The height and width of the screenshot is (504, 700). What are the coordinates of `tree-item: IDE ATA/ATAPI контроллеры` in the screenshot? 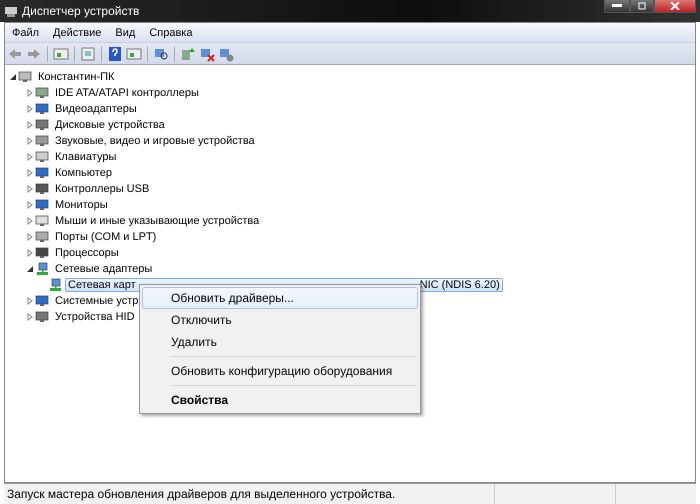 It's located at (127, 93).